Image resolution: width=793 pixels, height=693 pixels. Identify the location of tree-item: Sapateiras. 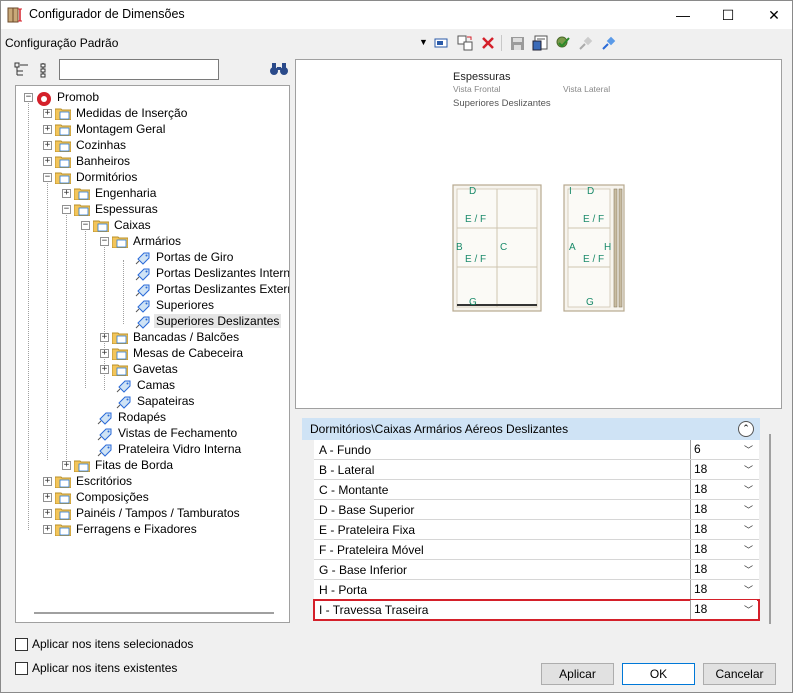
(156, 401).